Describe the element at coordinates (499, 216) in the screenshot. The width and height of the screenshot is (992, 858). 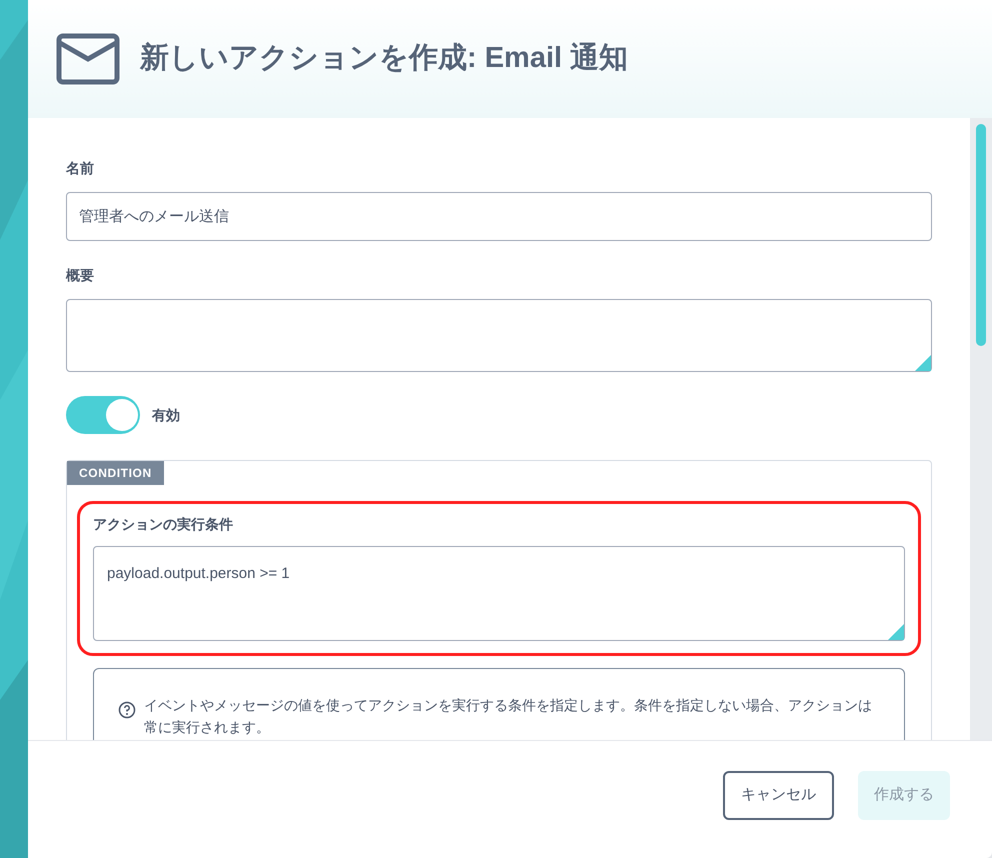
I see `name-field: 管理者へのメール送信` at that location.